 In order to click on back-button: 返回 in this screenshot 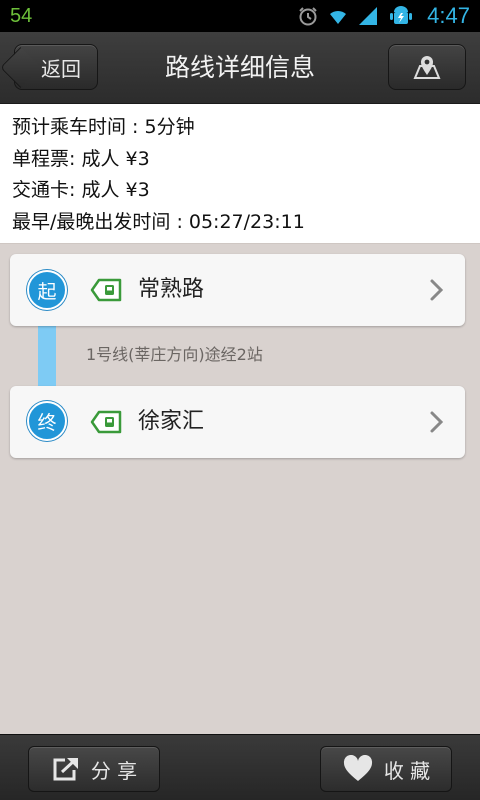, I will do `click(56, 67)`.